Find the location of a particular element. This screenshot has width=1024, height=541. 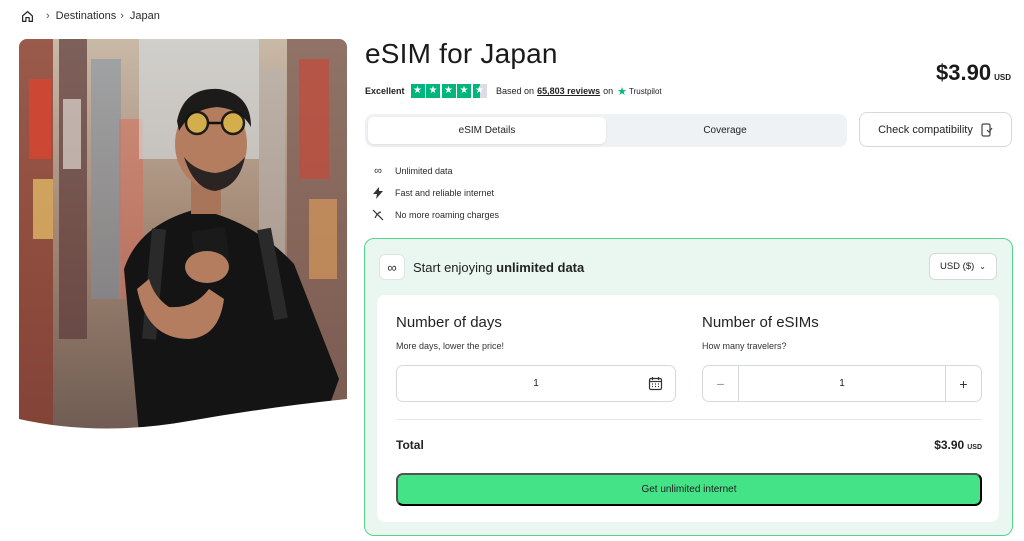

esims-quantity-stepper: − 1 + is located at coordinates (842, 383).